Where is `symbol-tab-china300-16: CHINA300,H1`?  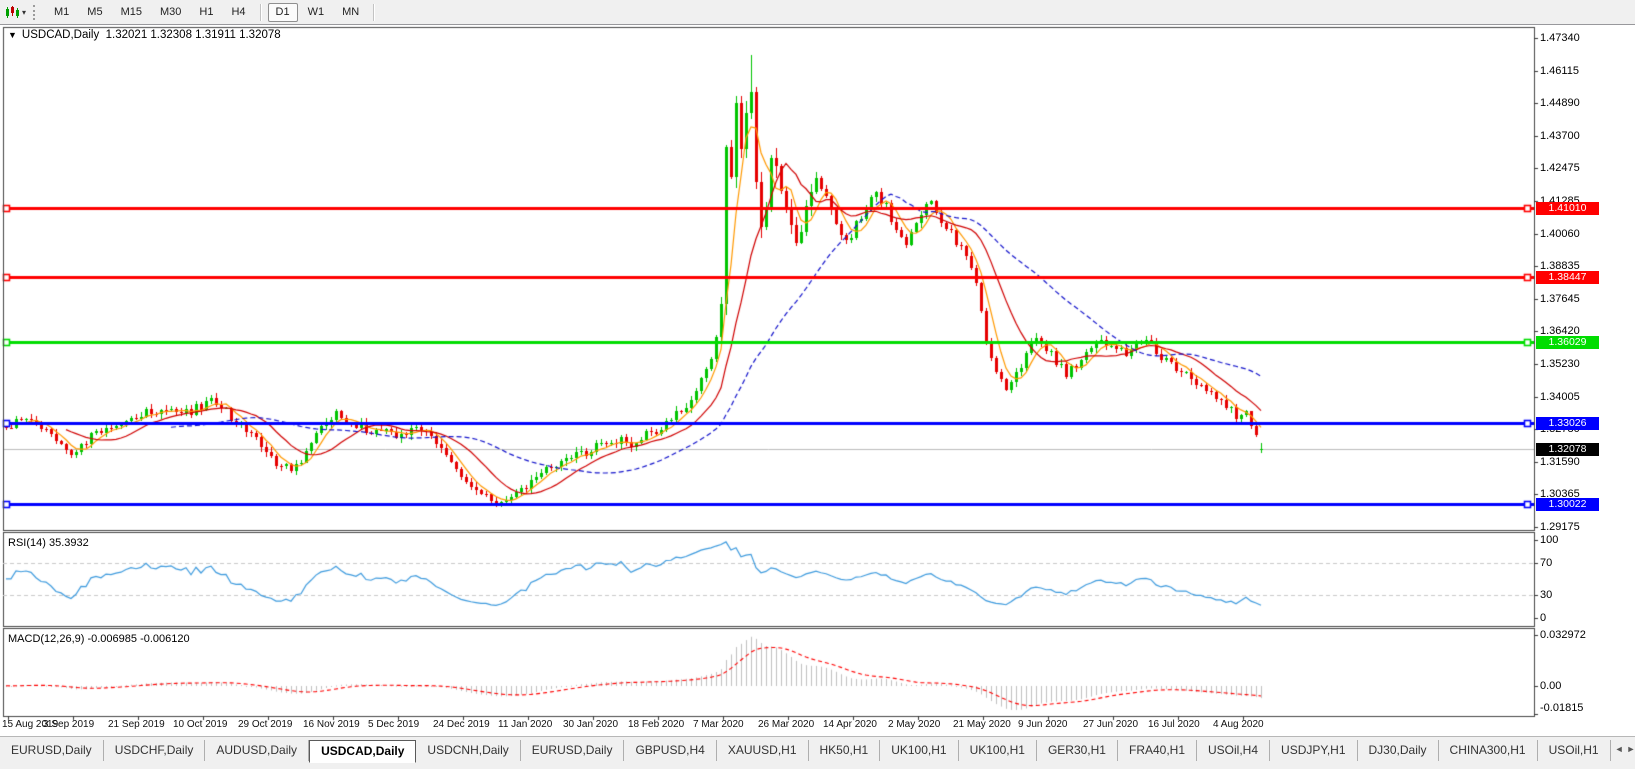
symbol-tab-china300-16: CHINA300,H1 is located at coordinates (1488, 750).